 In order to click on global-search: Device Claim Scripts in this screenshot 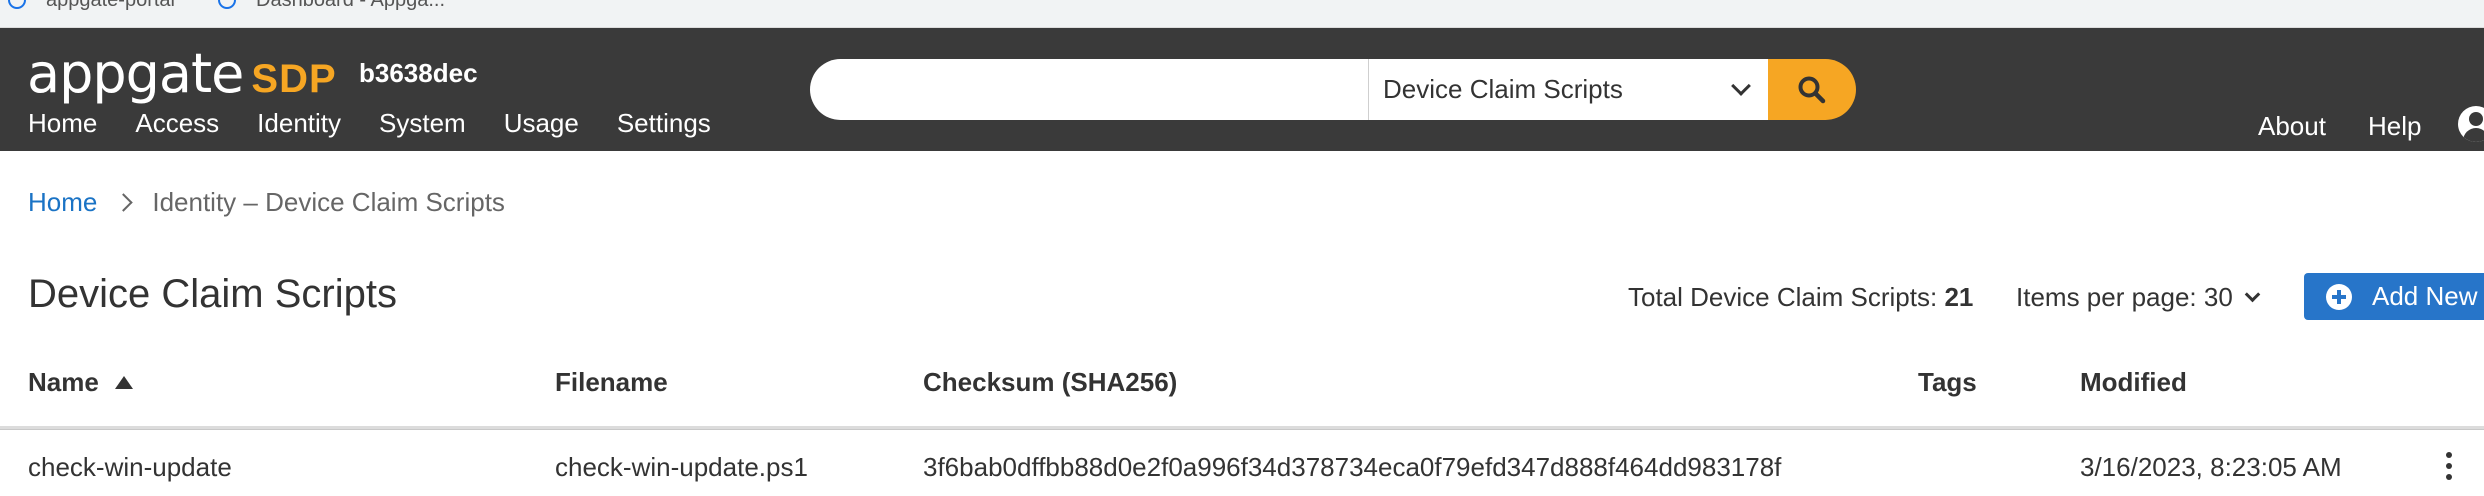, I will do `click(1333, 89)`.